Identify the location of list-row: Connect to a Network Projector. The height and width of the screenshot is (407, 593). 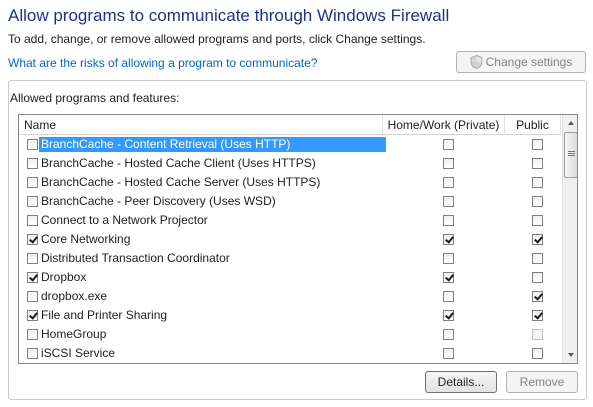
(290, 220).